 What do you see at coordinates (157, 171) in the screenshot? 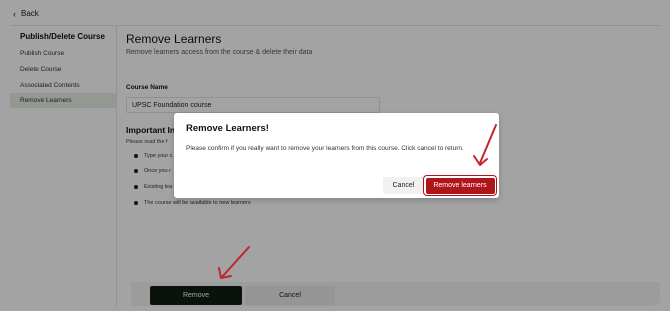
I see `list-item-text: Once you r` at bounding box center [157, 171].